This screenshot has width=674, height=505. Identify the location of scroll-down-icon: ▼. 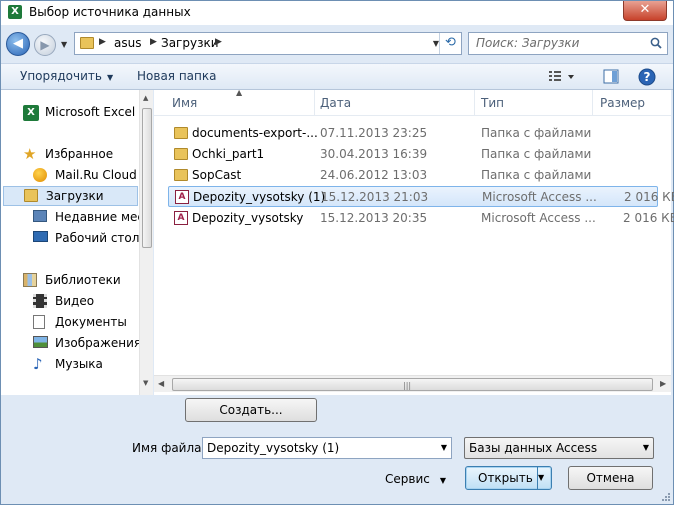
(145, 383).